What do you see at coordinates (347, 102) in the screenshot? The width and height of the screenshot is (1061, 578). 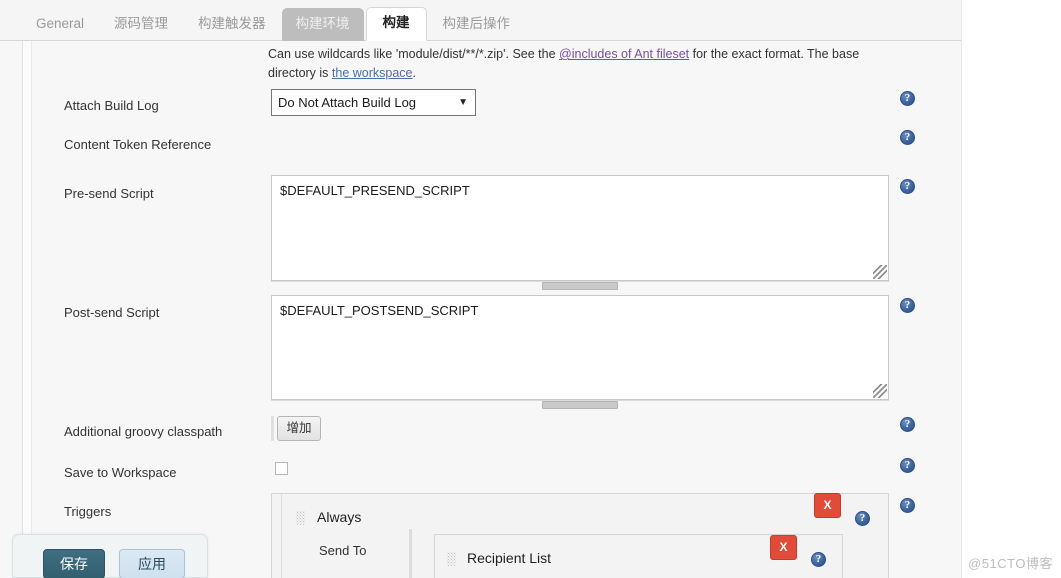 I see `attach-build-log-value: Do Not Attach Build Log` at bounding box center [347, 102].